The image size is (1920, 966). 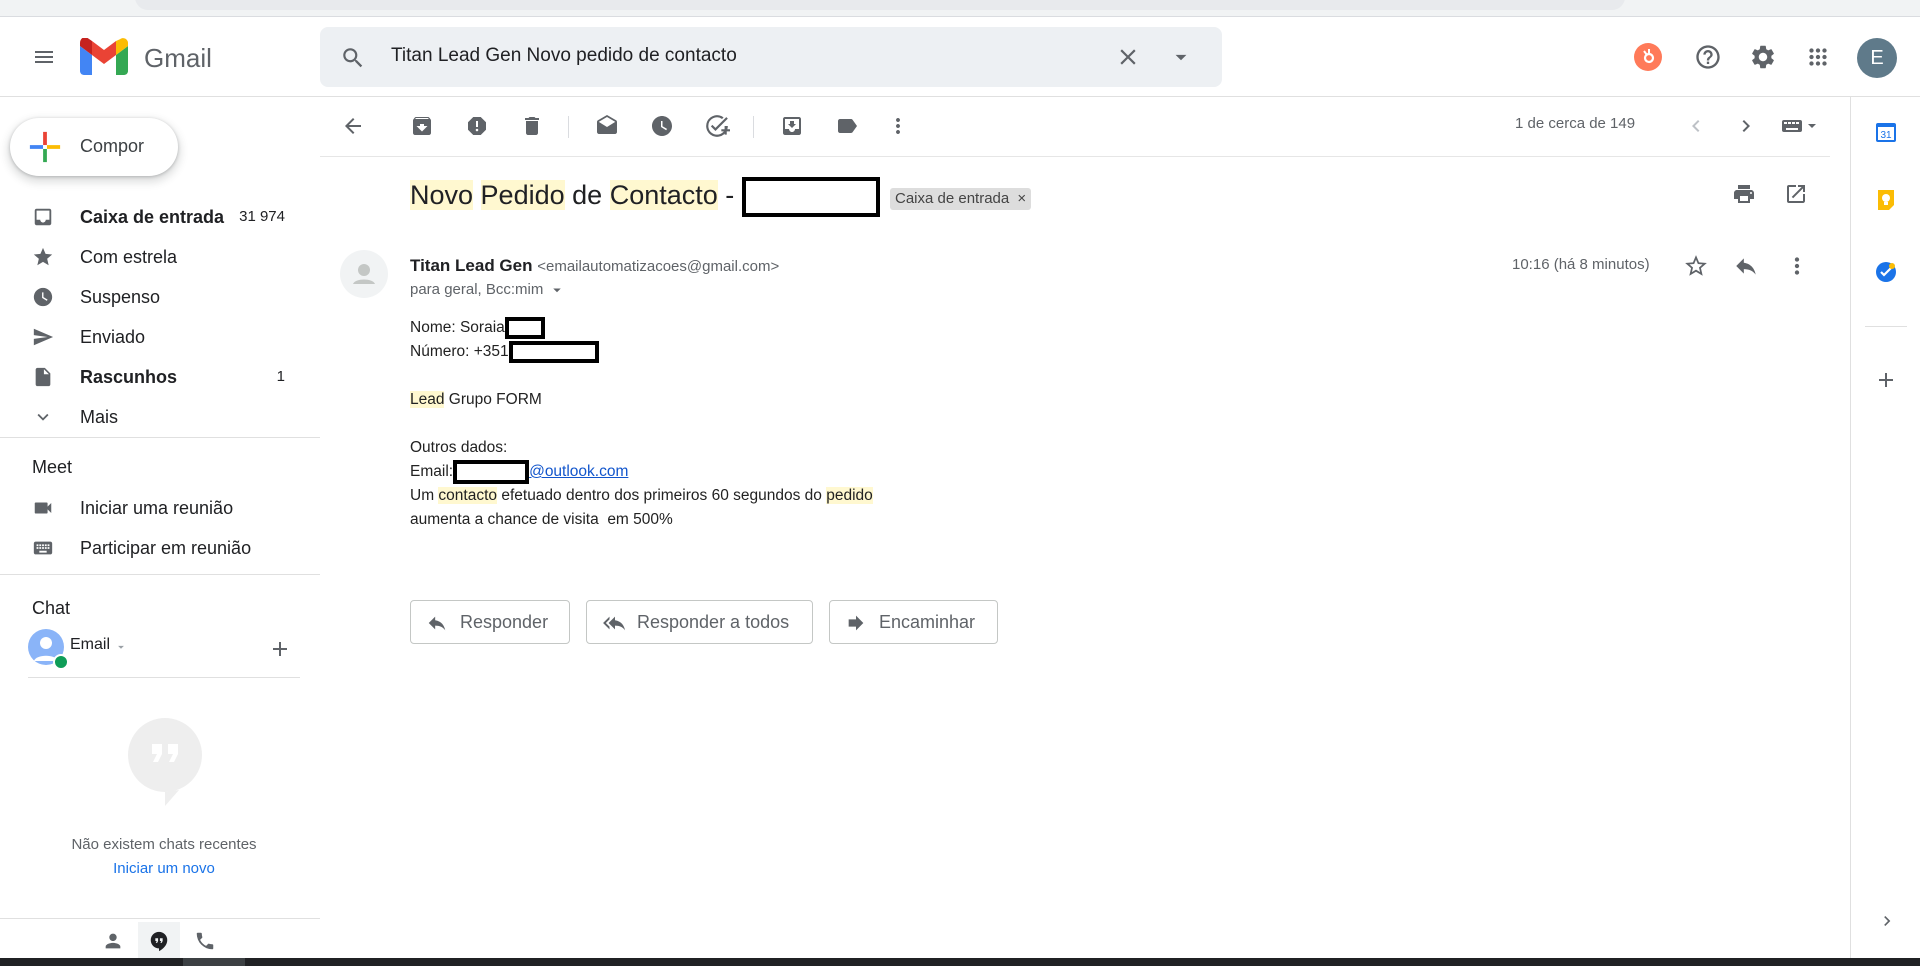 What do you see at coordinates (717, 126) in the screenshot?
I see `add-to-tasks-icon` at bounding box center [717, 126].